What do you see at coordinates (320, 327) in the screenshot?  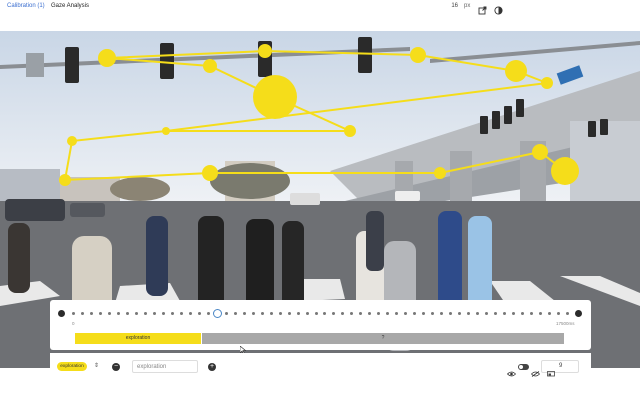 I see `timeline-panel: 0 17500ms exploration ?` at bounding box center [320, 327].